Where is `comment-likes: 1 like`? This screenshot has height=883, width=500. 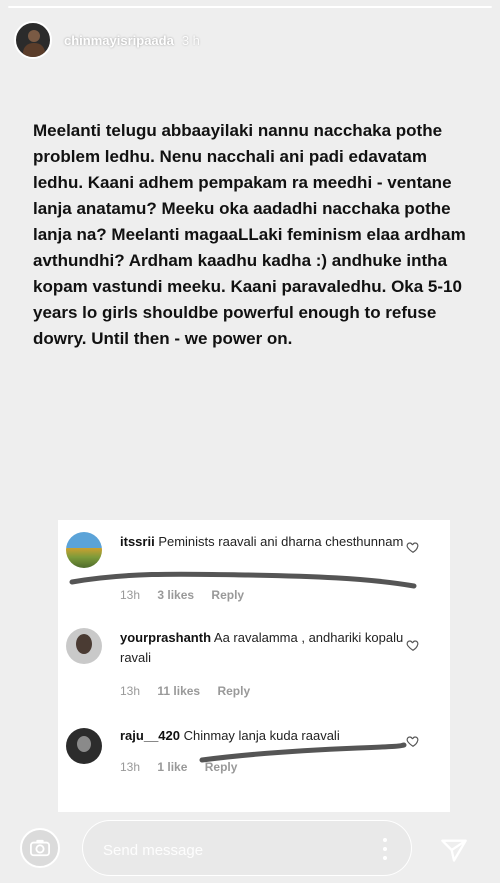
comment-likes: 1 like is located at coordinates (172, 767).